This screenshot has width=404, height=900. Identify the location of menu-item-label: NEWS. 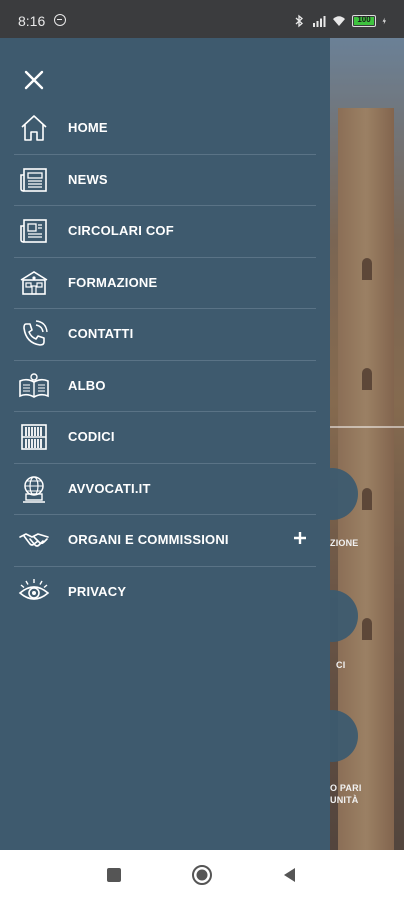
(88, 179).